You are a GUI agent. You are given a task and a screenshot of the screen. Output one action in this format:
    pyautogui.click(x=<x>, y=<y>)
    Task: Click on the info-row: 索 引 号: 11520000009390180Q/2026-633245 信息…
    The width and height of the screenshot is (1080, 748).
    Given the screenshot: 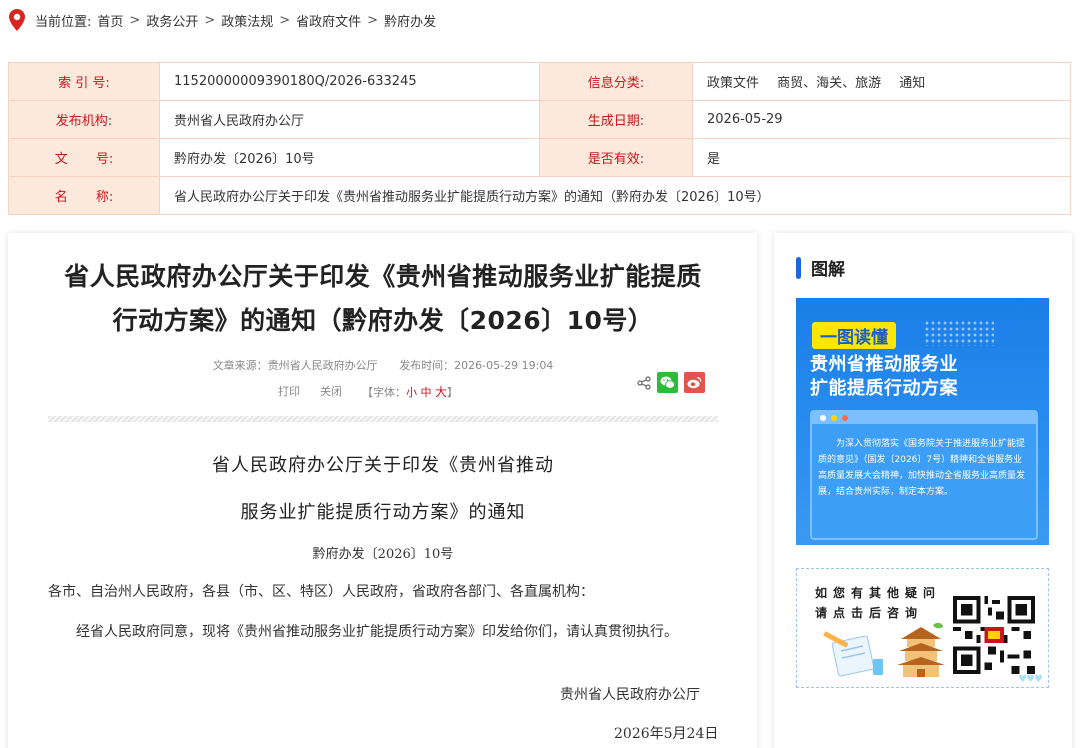 What is the action you would take?
    pyautogui.click(x=539, y=81)
    